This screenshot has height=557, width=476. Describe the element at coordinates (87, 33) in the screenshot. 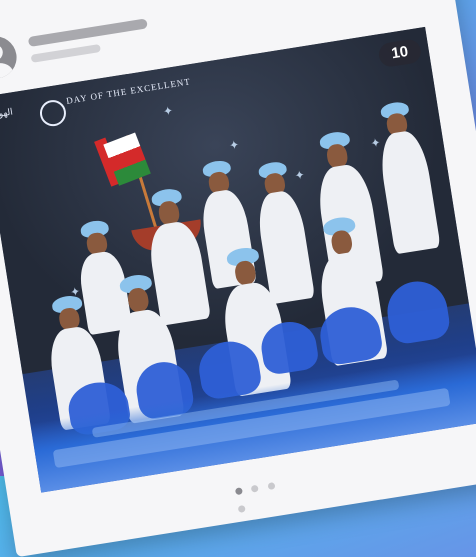

I see `username-placeholder` at that location.